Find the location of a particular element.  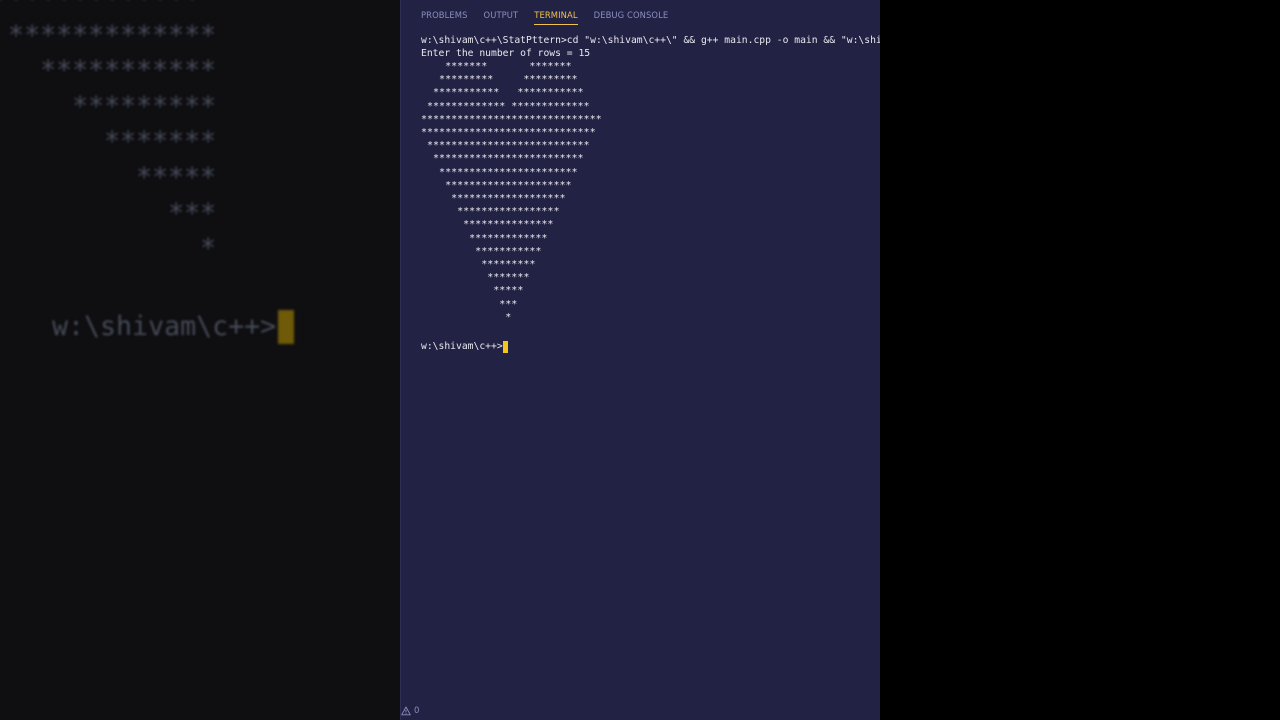

input-prompt-line: Enter the number of rows = 15 is located at coordinates (506, 53).